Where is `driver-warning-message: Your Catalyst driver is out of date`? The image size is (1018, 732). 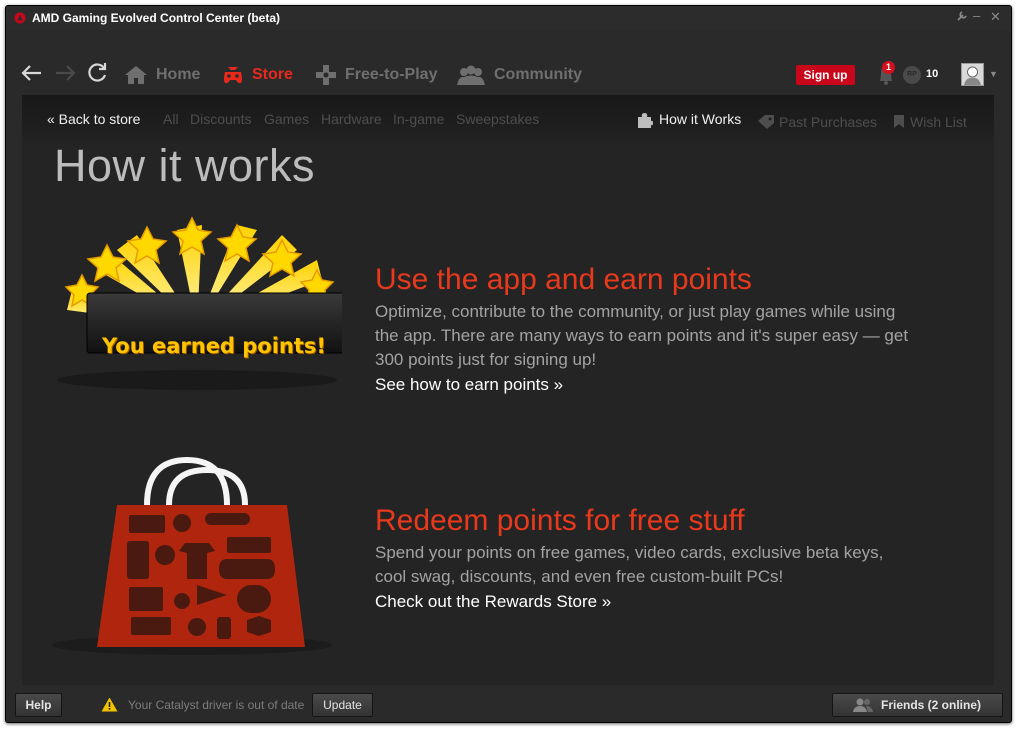 driver-warning-message: Your Catalyst driver is out of date is located at coordinates (216, 705).